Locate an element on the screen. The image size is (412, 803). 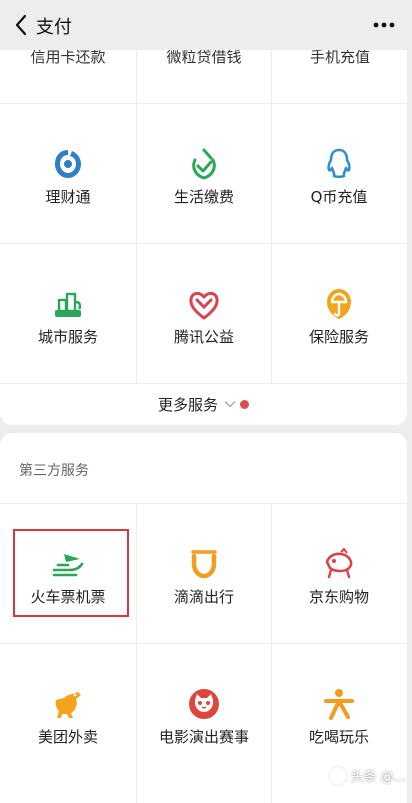
service-label: 美团外卖 is located at coordinates (68, 736).